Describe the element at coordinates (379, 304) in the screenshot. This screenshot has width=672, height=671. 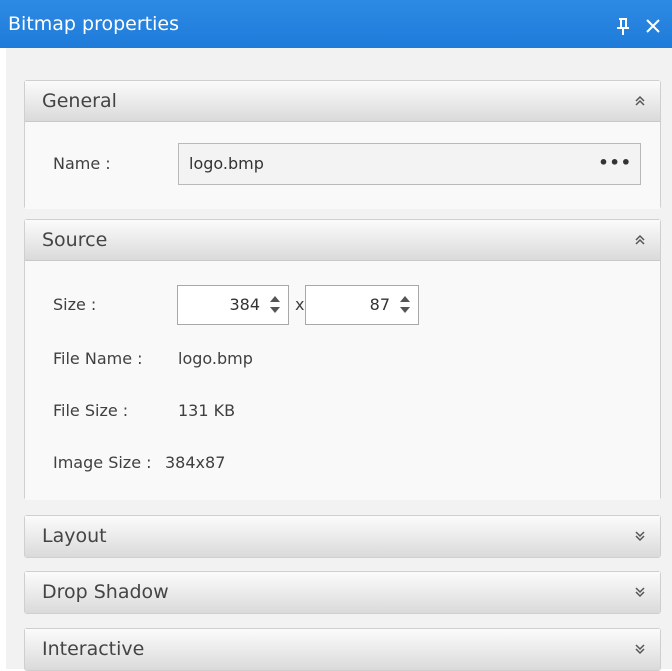
I see `height-value: 87` at that location.